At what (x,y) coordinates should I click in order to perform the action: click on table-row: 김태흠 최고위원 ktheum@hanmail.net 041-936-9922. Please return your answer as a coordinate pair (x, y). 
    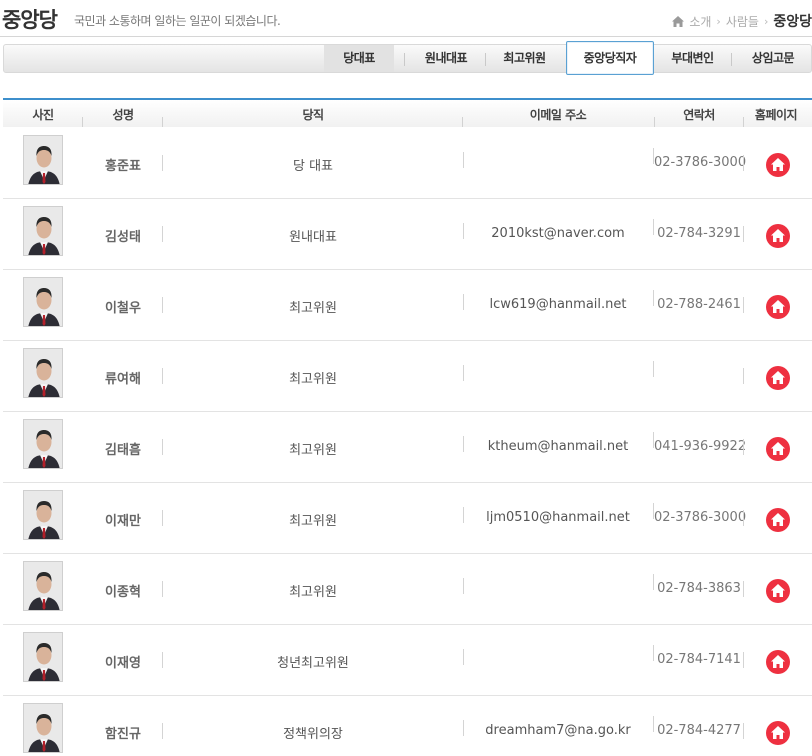
    Looking at the image, I should click on (407, 447).